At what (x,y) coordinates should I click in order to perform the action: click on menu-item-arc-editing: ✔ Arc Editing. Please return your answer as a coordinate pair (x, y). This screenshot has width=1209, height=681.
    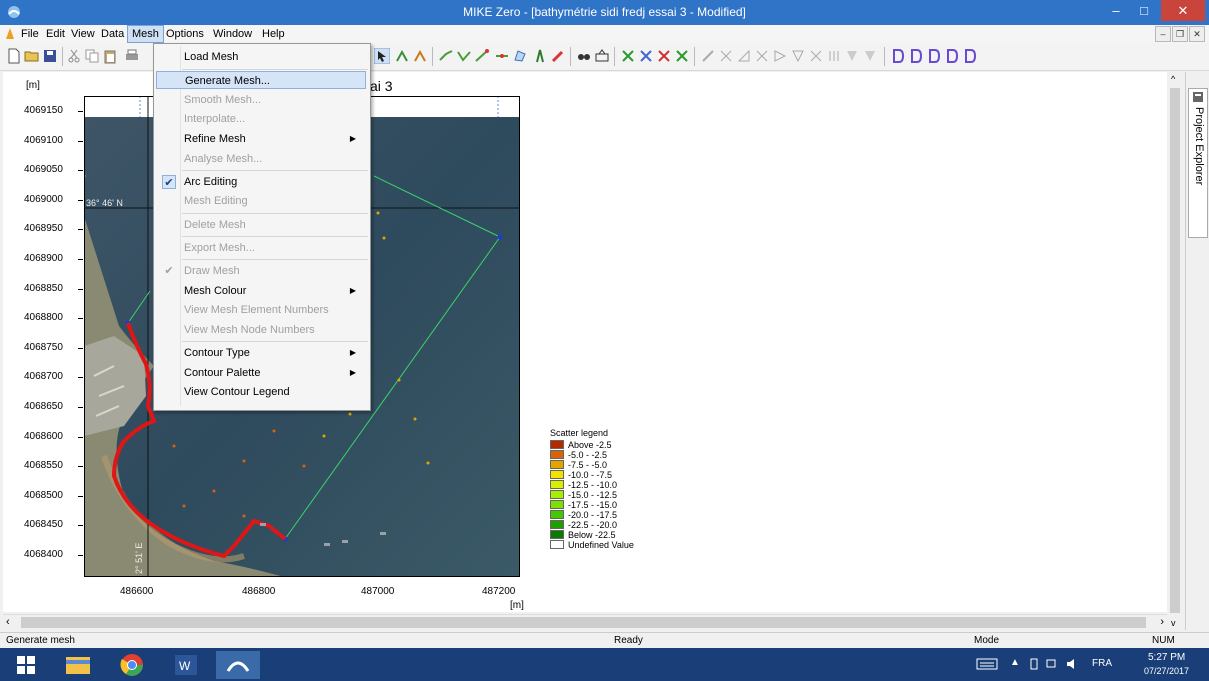
    Looking at the image, I should click on (261, 182).